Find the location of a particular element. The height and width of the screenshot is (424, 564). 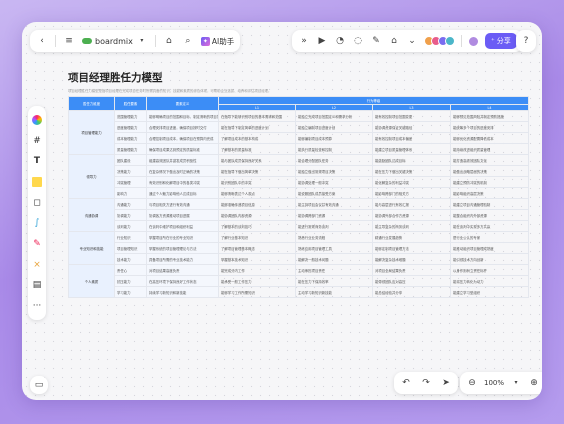

level-cell: 能建立项目沟通管理机制 is located at coordinates (489, 204).